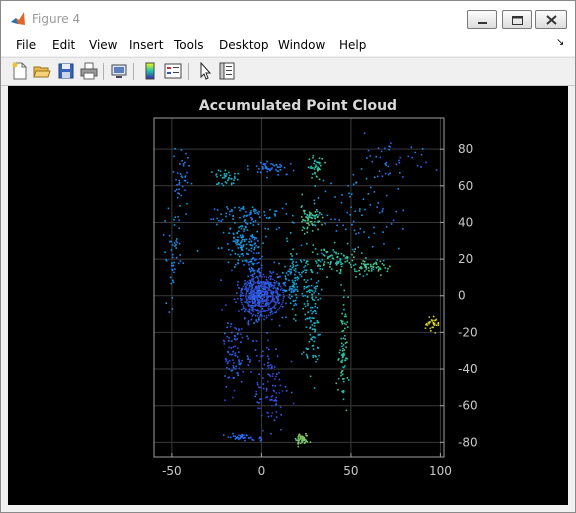  What do you see at coordinates (146, 45) in the screenshot?
I see `menu-insert: Insert` at bounding box center [146, 45].